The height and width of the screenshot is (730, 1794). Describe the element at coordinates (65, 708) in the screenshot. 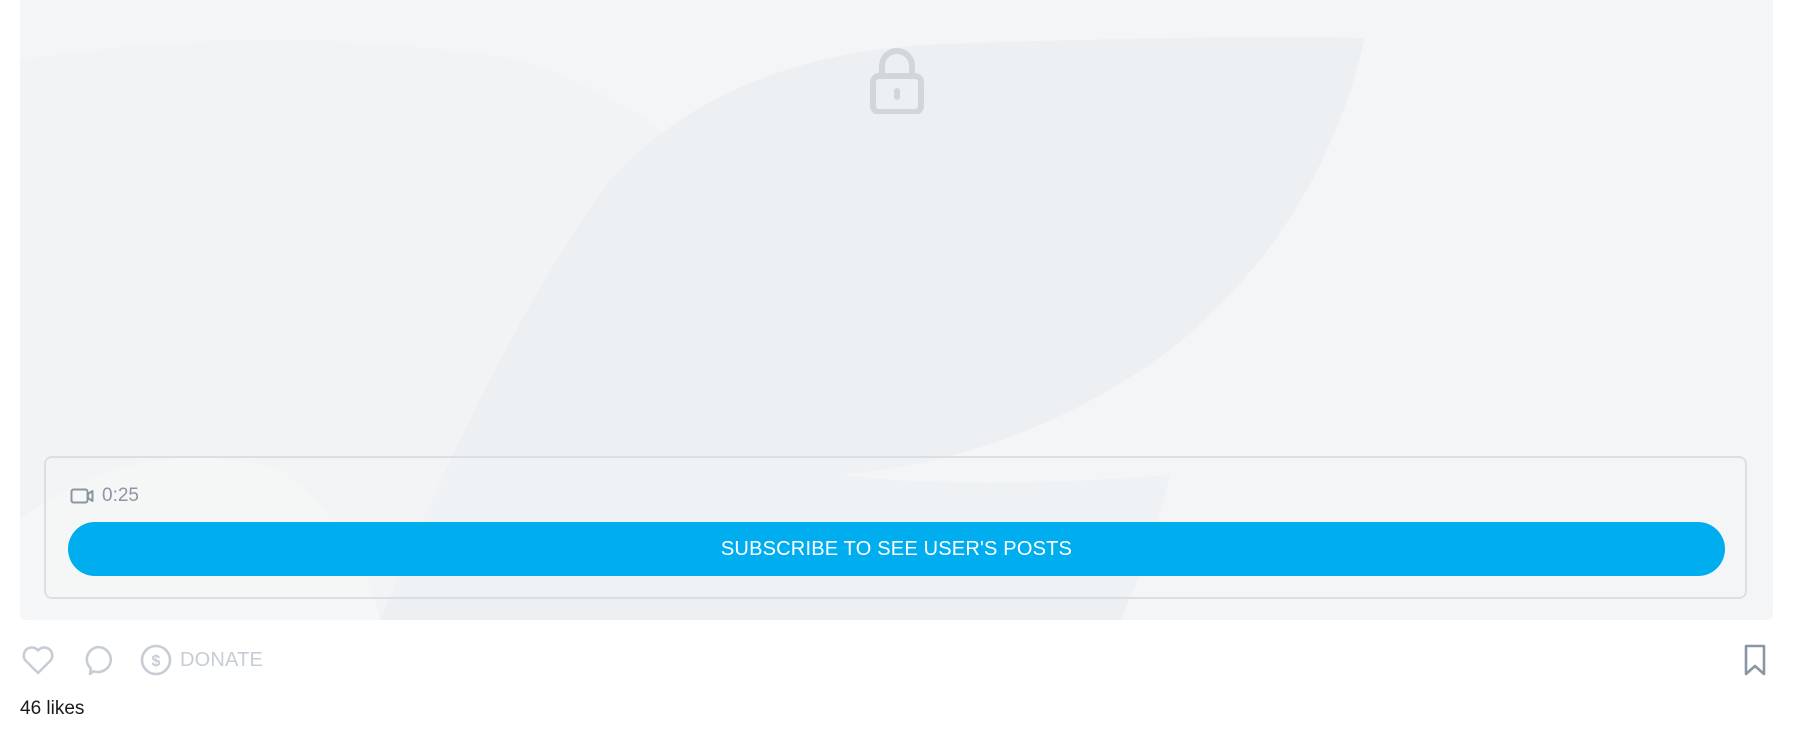

I see `likes-label: likes` at that location.